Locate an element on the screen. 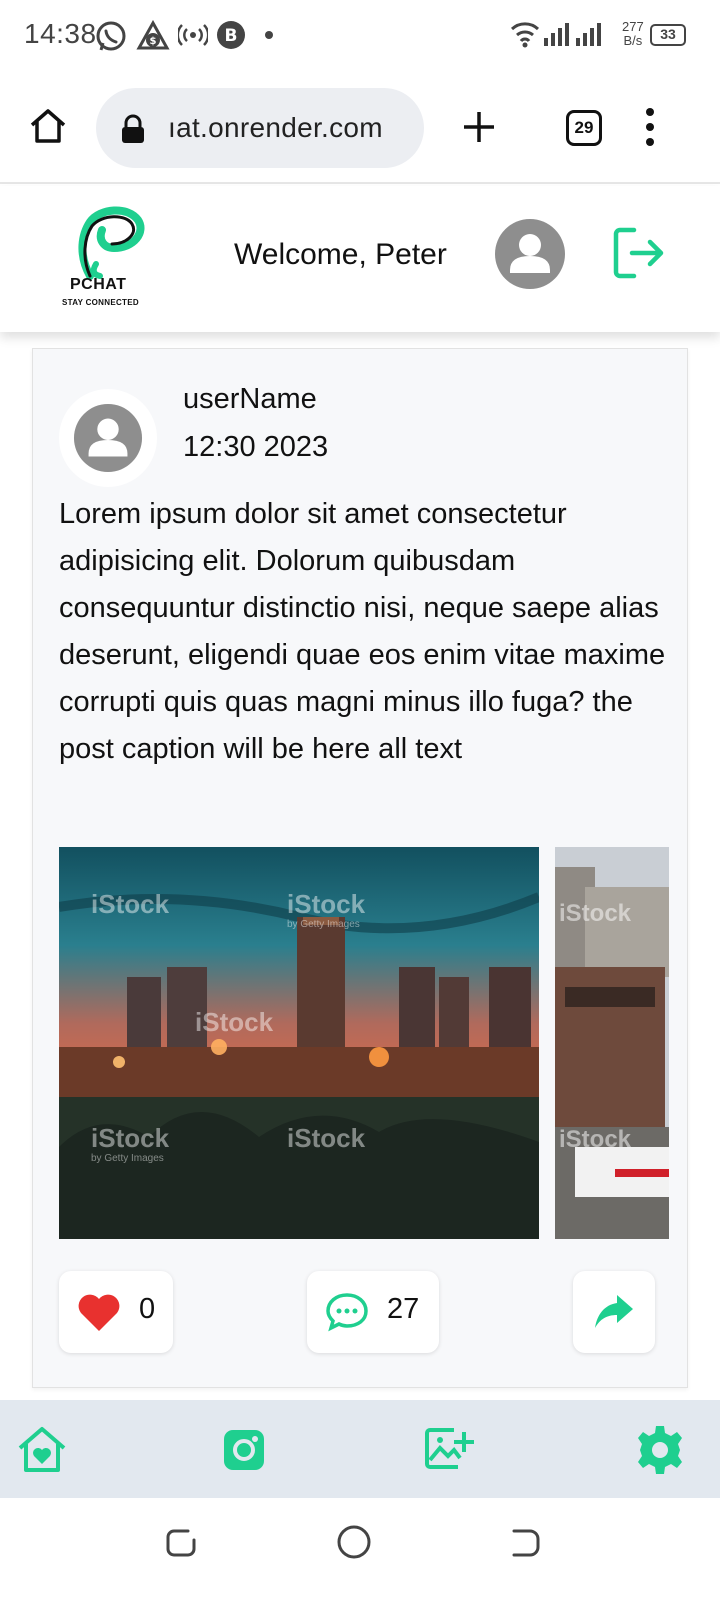 The image size is (720, 1600). network-speed: 277 B/s is located at coordinates (633, 34).